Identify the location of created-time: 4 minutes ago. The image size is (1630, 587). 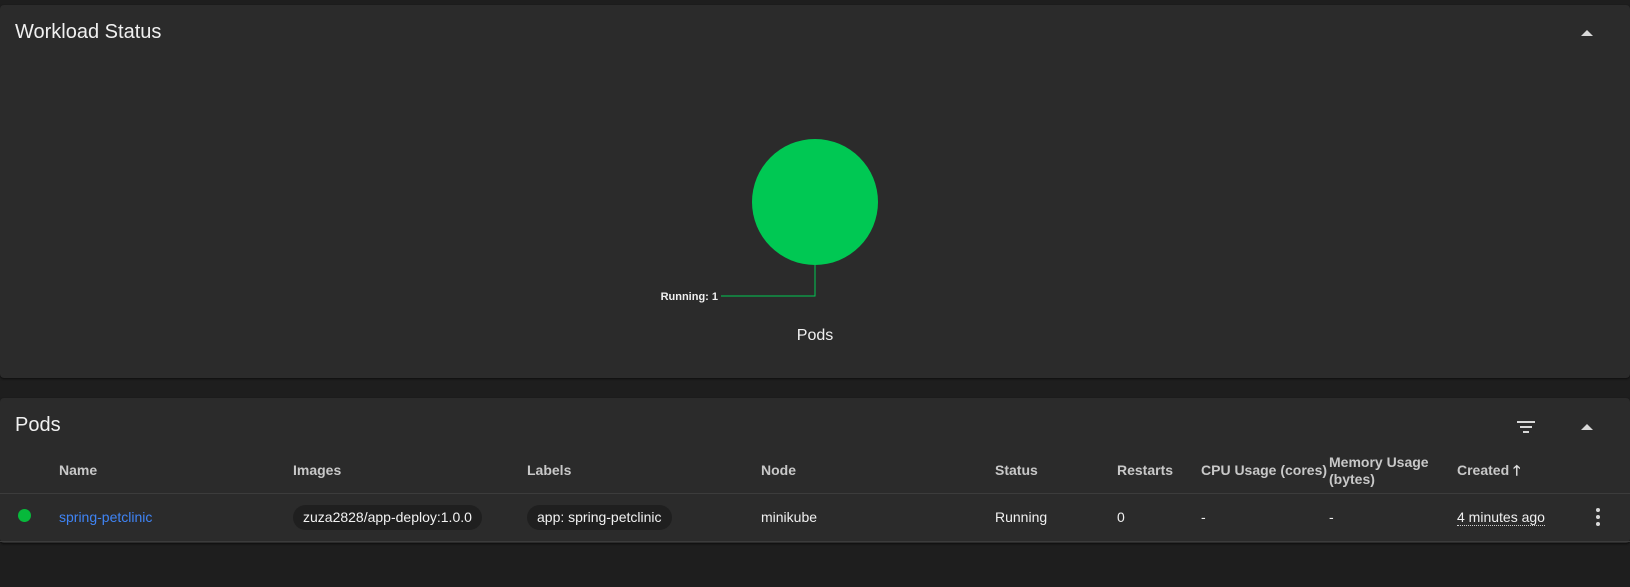
(1501, 517).